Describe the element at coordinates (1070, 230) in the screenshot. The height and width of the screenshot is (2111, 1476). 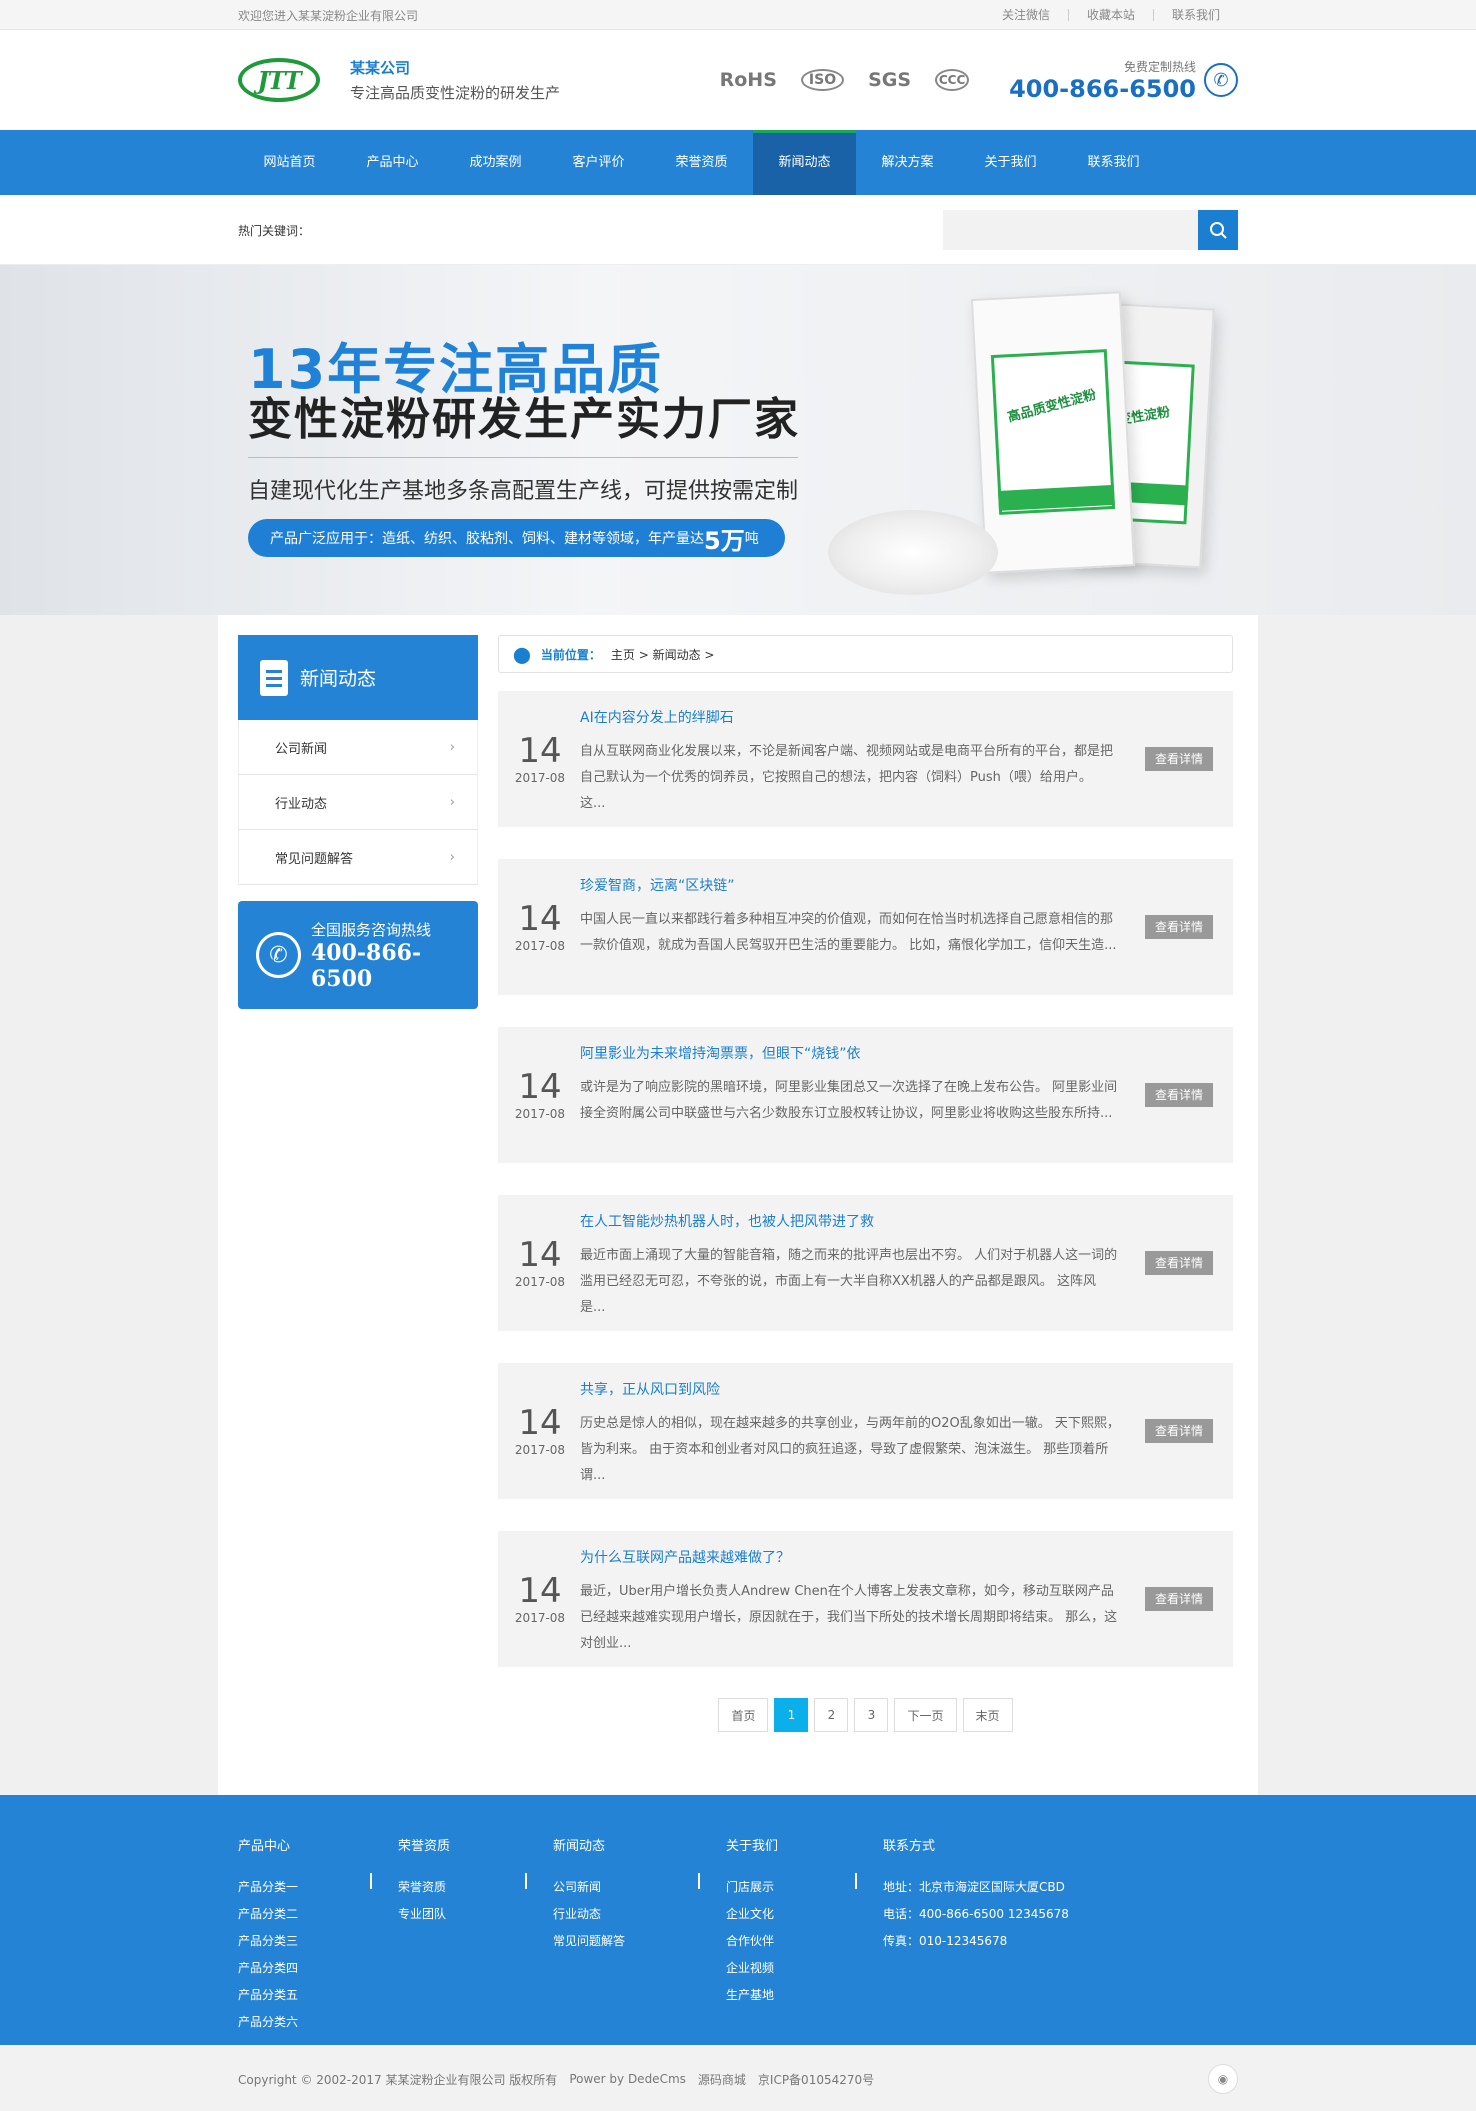
I see `search-input` at that location.